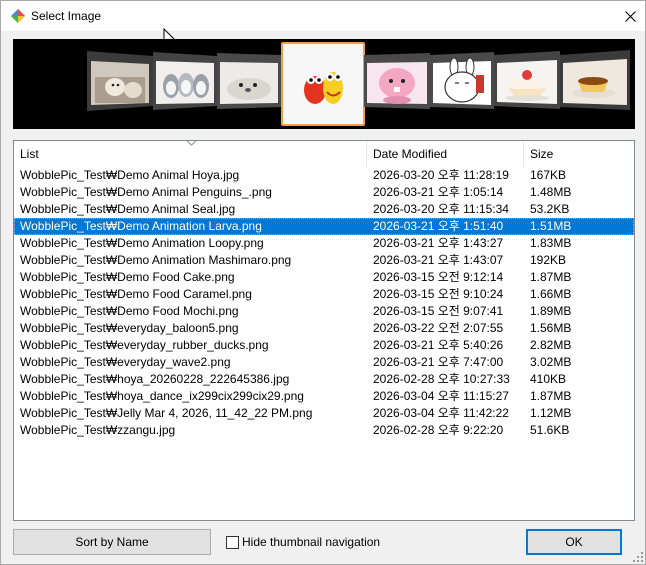 The height and width of the screenshot is (565, 646). I want to click on file-name: WobblePic_Test₩Demo Food Caramel.png, so click(136, 294).